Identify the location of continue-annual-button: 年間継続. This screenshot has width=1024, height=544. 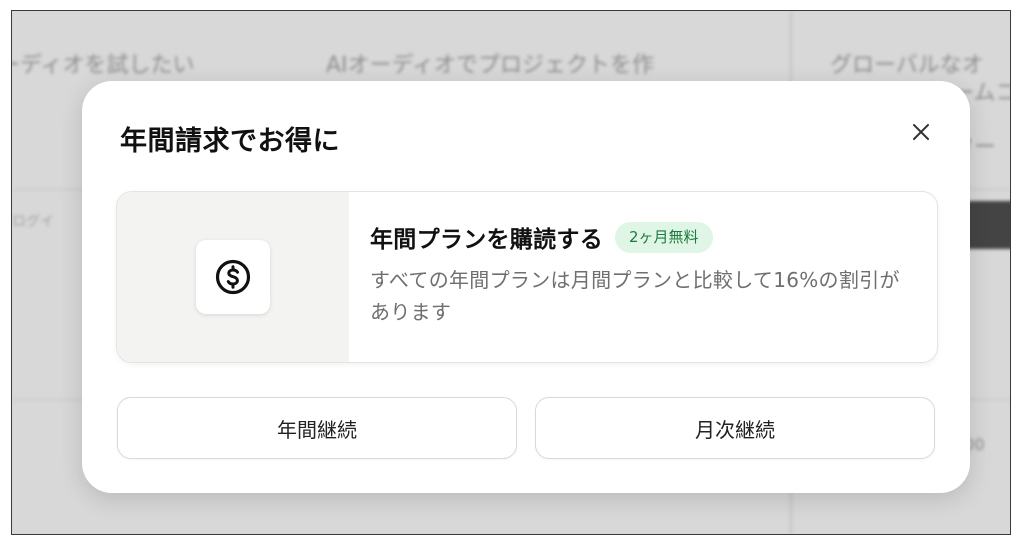
(317, 428).